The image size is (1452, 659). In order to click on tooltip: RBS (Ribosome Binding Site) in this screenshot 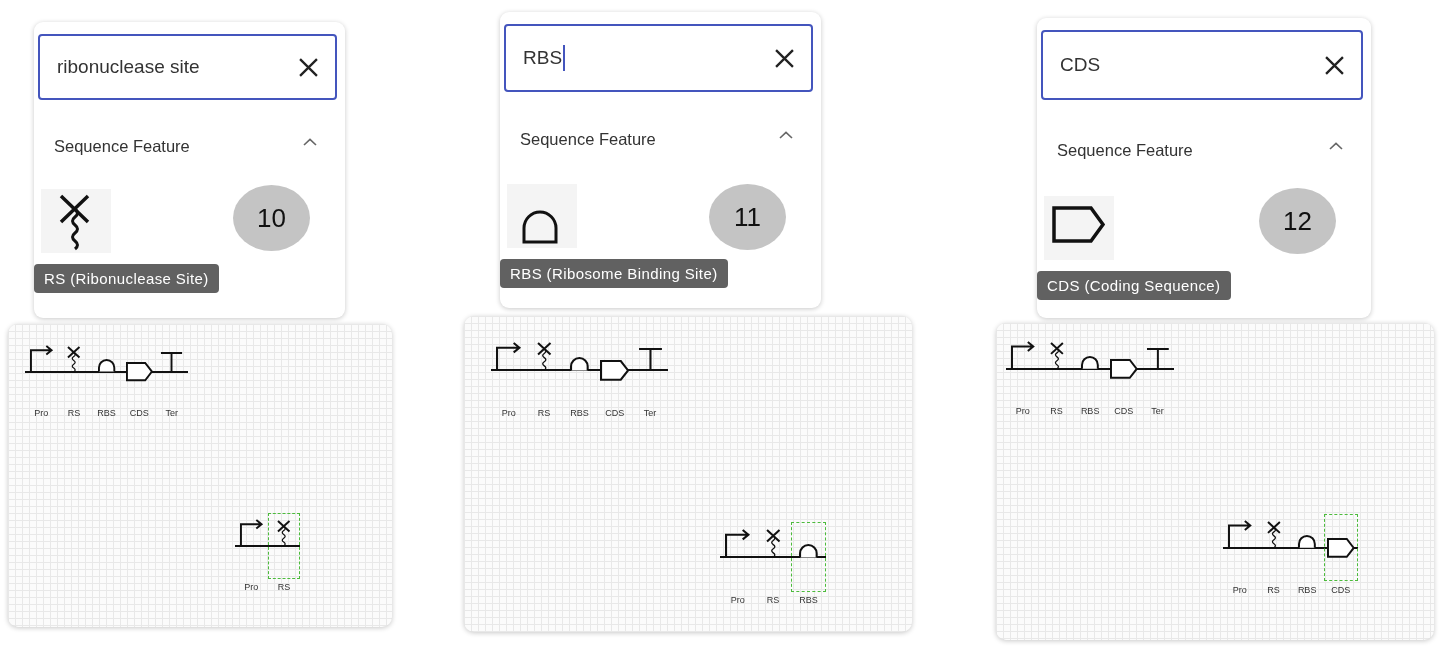, I will do `click(614, 273)`.